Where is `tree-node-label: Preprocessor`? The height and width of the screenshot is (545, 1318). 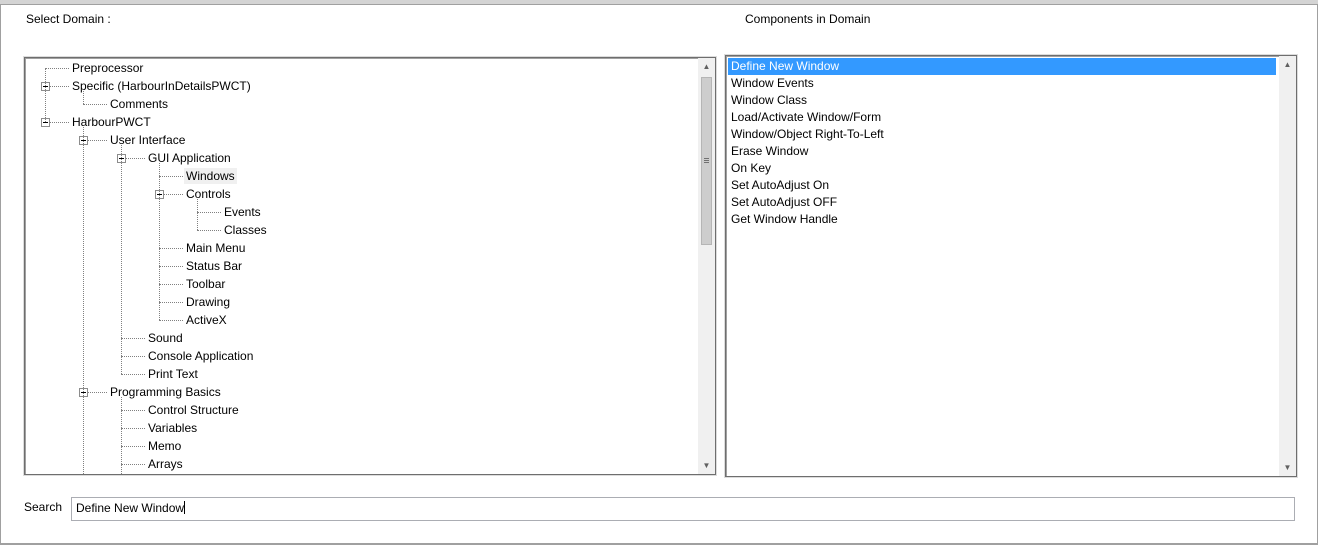 tree-node-label: Preprocessor is located at coordinates (107, 68).